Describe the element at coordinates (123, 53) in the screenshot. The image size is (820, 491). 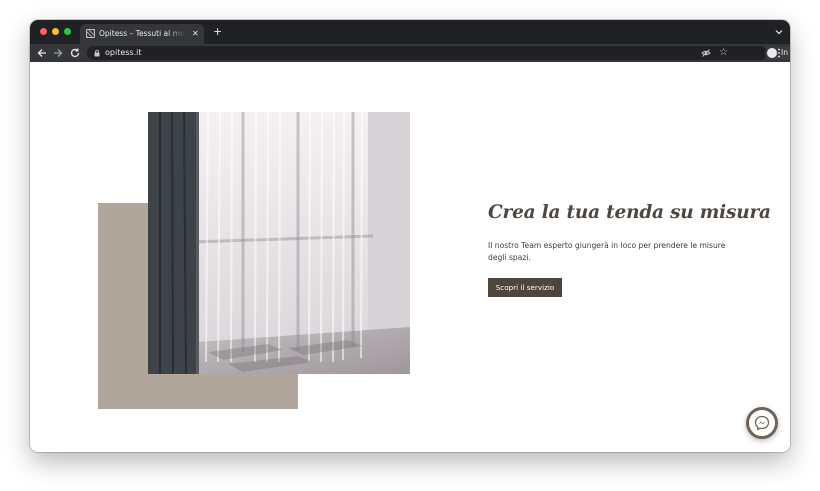
I see `url-text: opitess.it` at that location.